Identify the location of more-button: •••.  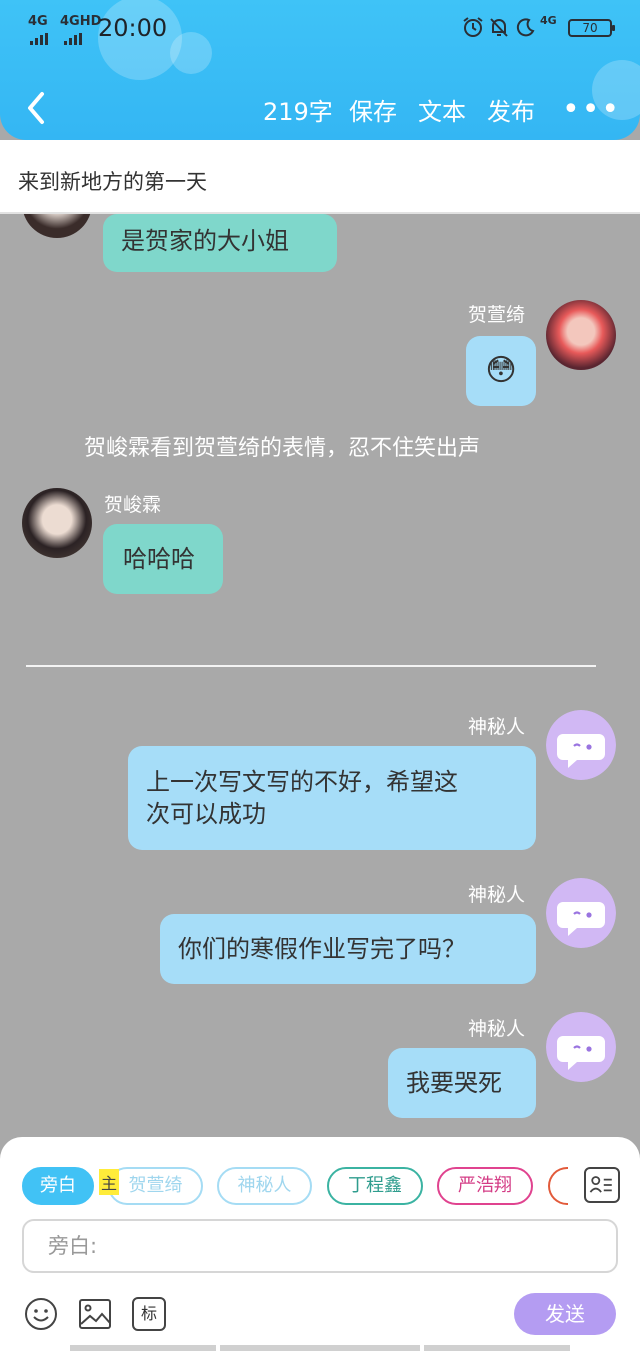
(591, 109).